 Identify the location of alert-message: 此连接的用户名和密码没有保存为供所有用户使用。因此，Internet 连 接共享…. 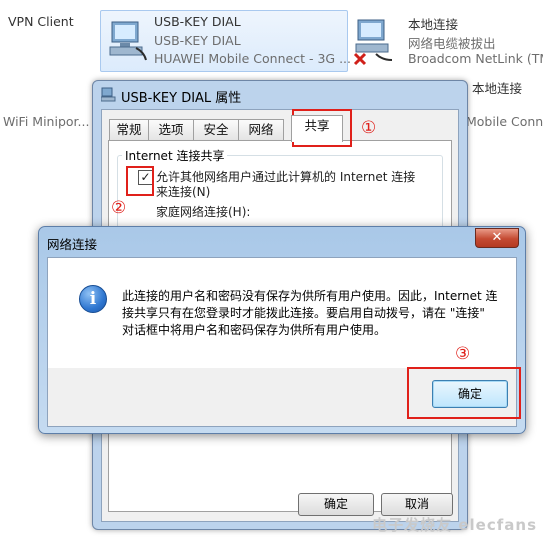
(318, 313).